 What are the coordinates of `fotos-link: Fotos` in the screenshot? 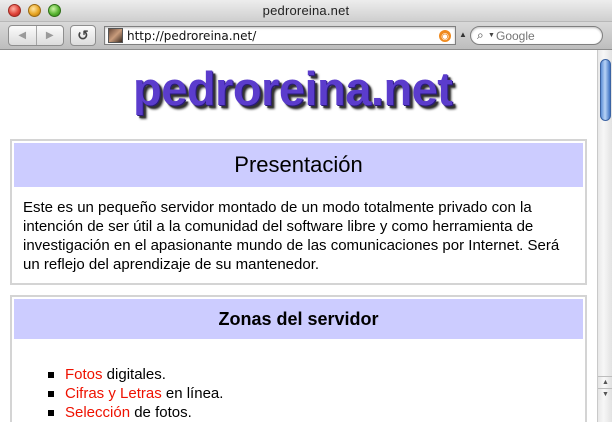 It's located at (84, 374).